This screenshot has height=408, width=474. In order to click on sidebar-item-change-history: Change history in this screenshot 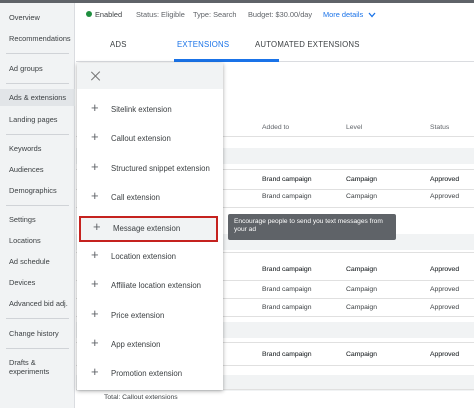, I will do `click(34, 333)`.